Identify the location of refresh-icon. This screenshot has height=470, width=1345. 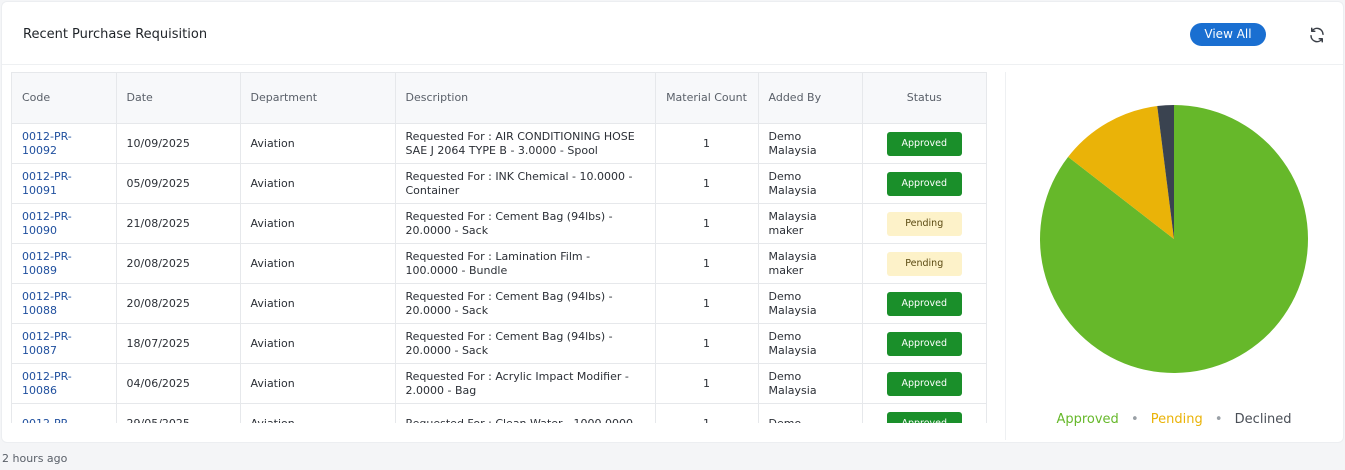
(1317, 35).